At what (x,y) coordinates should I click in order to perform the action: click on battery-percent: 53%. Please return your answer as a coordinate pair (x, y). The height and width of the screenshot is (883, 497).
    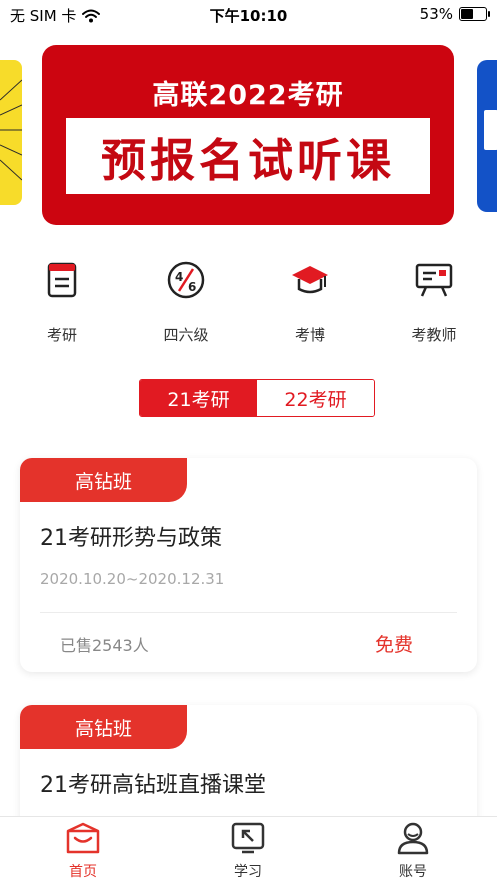
    Looking at the image, I should click on (436, 14).